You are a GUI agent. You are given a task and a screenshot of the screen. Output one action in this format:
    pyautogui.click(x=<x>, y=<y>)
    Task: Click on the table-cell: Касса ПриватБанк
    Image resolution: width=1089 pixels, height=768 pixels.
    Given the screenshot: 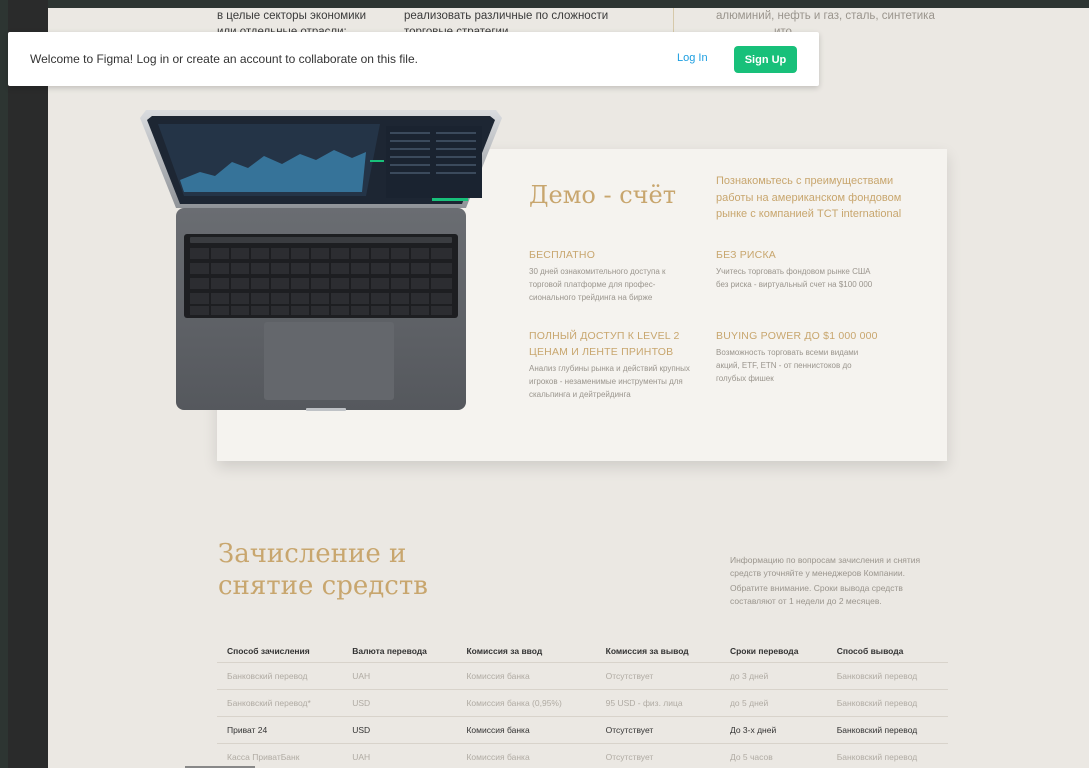 What is the action you would take?
    pyautogui.click(x=280, y=755)
    